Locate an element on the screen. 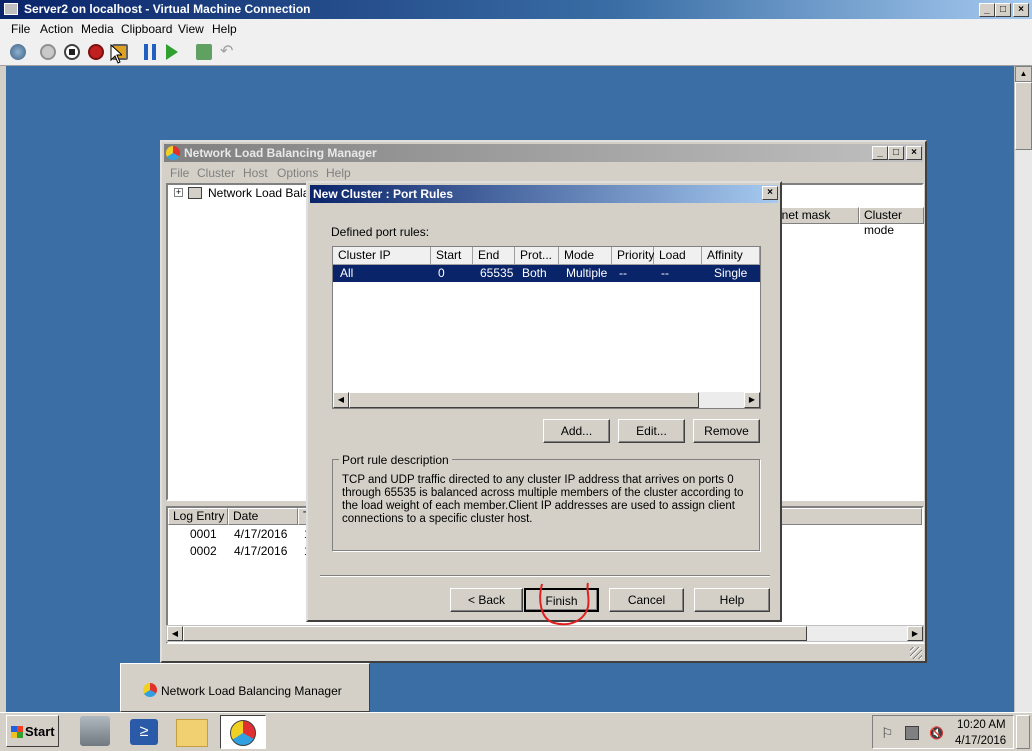 The image size is (1032, 751). start-icon is located at coordinates (48, 52).